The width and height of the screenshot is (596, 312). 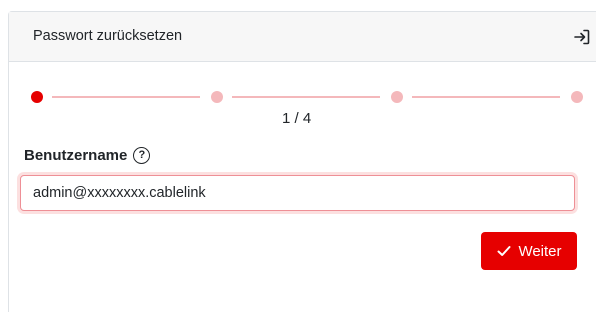 I want to click on question-circle-icon: ?, so click(x=142, y=155).